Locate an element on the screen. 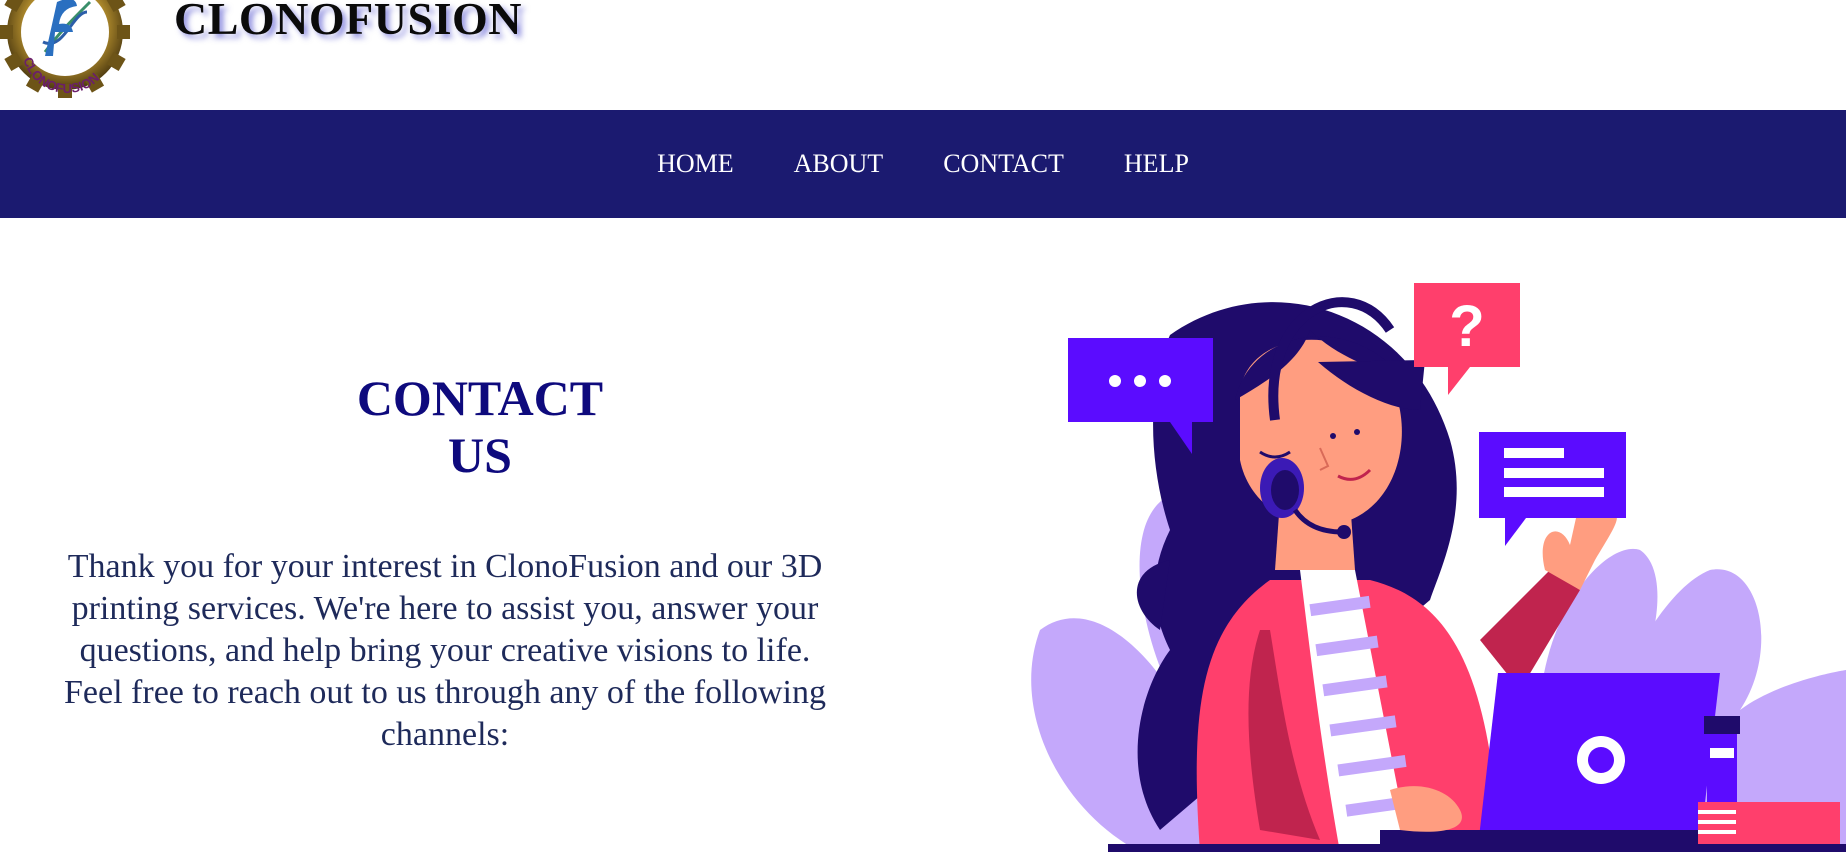 The width and height of the screenshot is (1846, 852). nav-item-about: ABOUT is located at coordinates (839, 164).